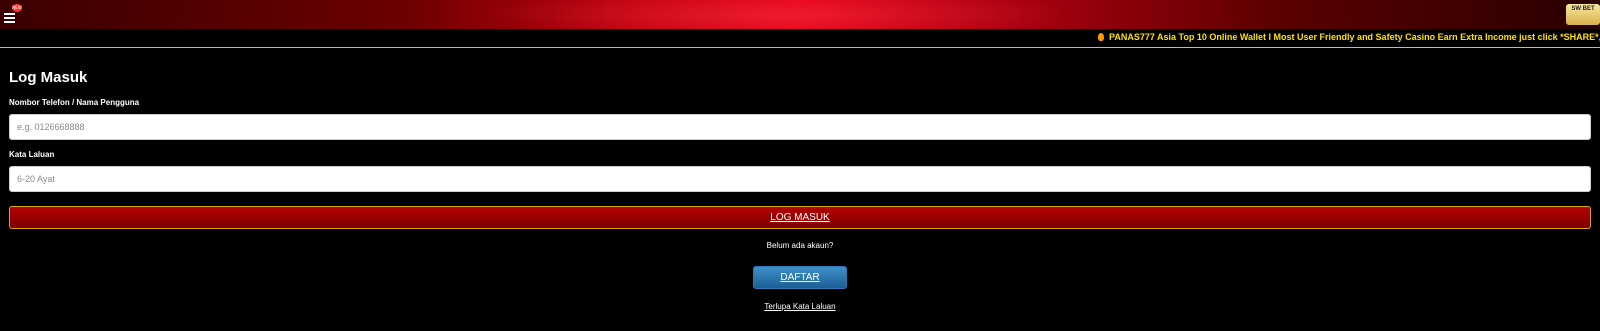  I want to click on header-divider, so click(800, 47).